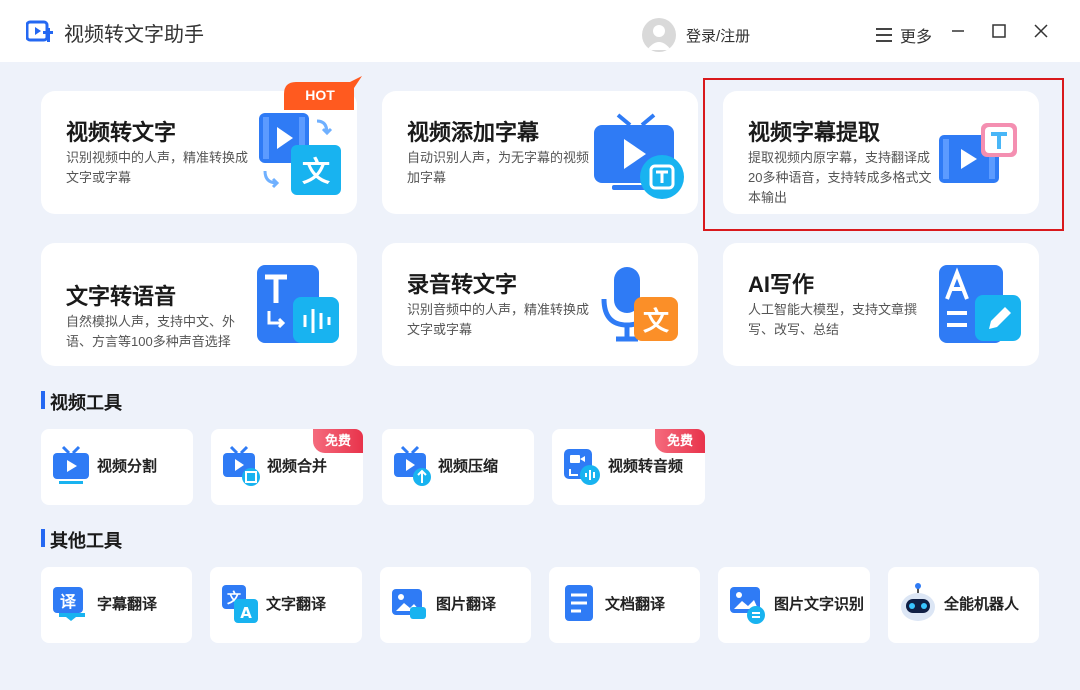 The image size is (1080, 690). Describe the element at coordinates (409, 604) in the screenshot. I see `image-translate-icon` at that location.